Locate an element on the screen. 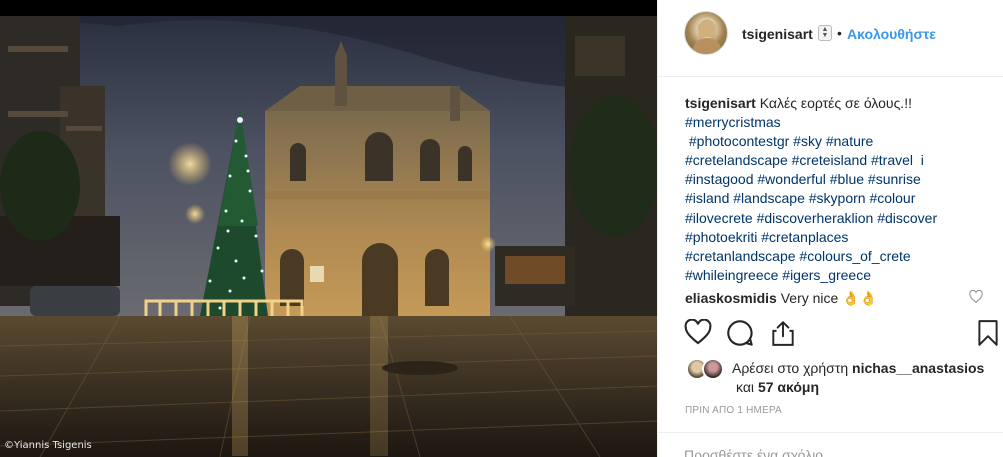 The width and height of the screenshot is (1003, 457). comment-icon is located at coordinates (740, 333).